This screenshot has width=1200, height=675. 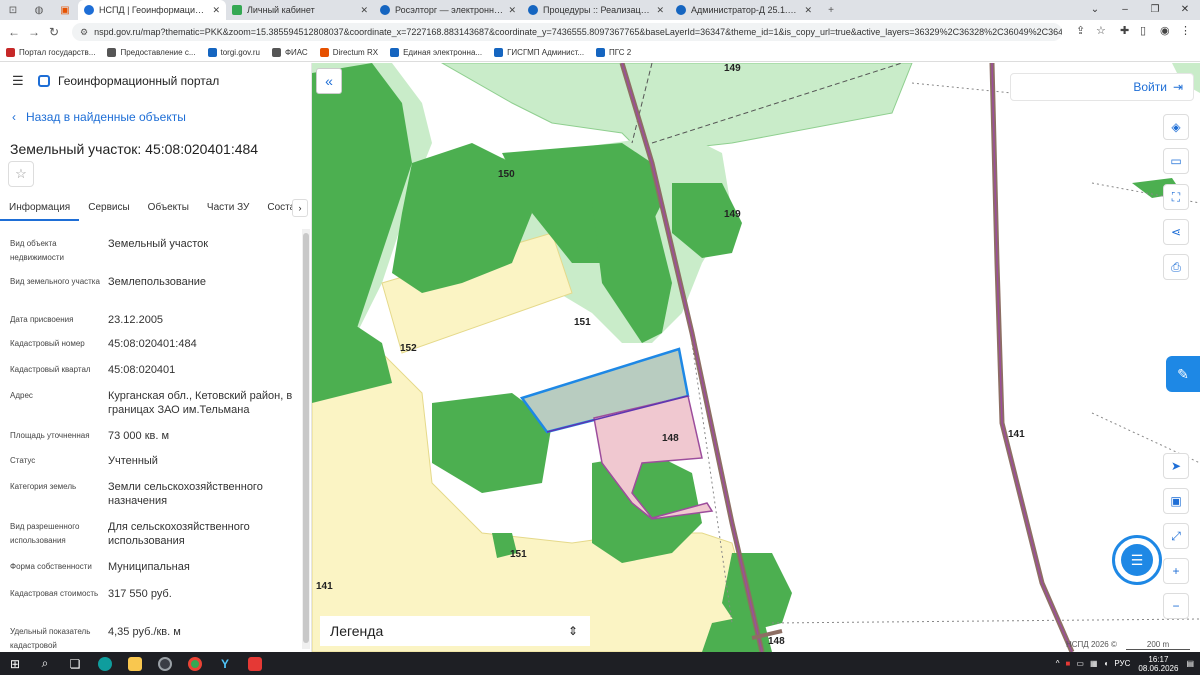 I want to click on notifications-icon: ▤, so click(x=1190, y=663).